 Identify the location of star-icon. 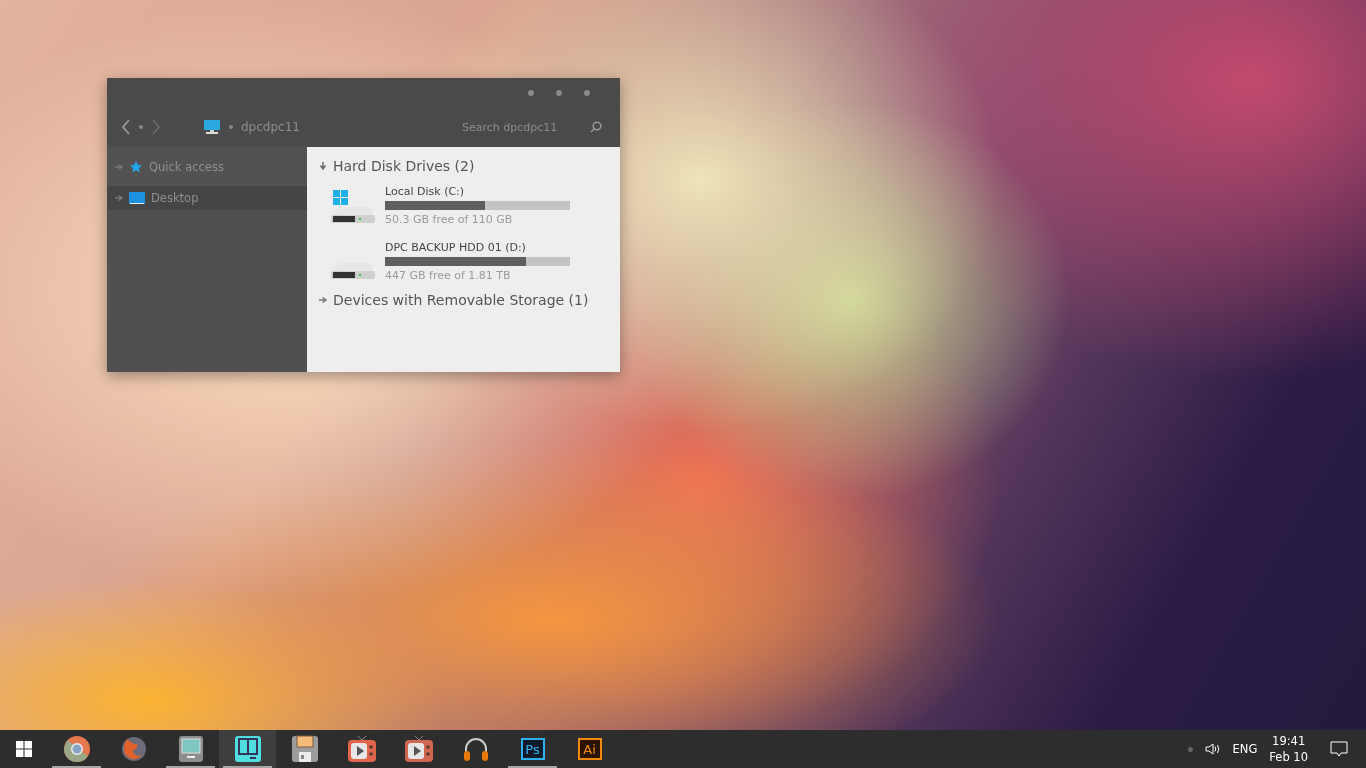
(136, 166).